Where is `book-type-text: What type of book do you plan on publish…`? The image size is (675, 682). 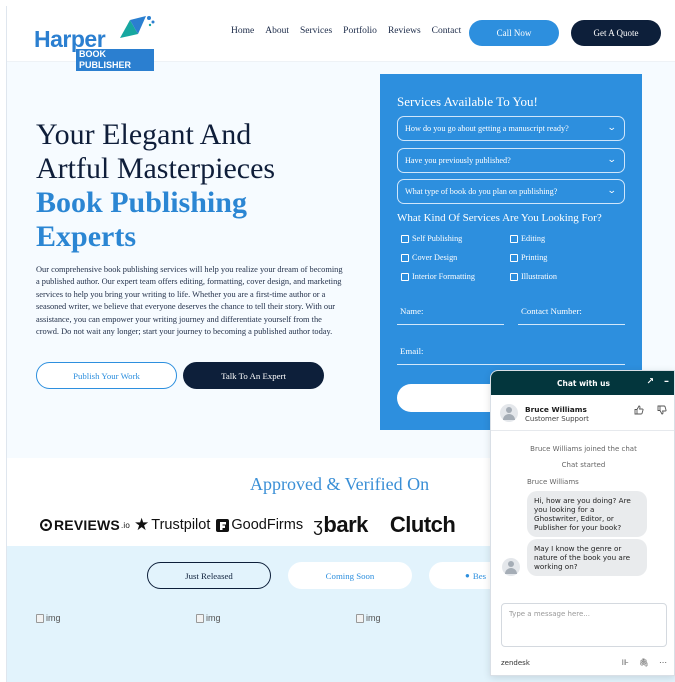 book-type-text: What type of book do you plan on publish… is located at coordinates (481, 191).